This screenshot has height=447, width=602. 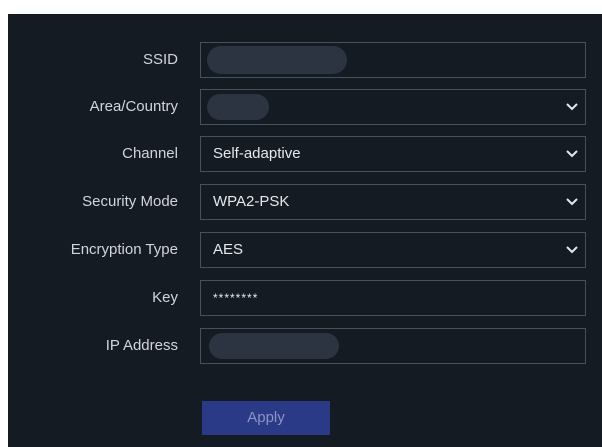 I want to click on security-mode-value: WPA2-PSK, so click(x=251, y=201).